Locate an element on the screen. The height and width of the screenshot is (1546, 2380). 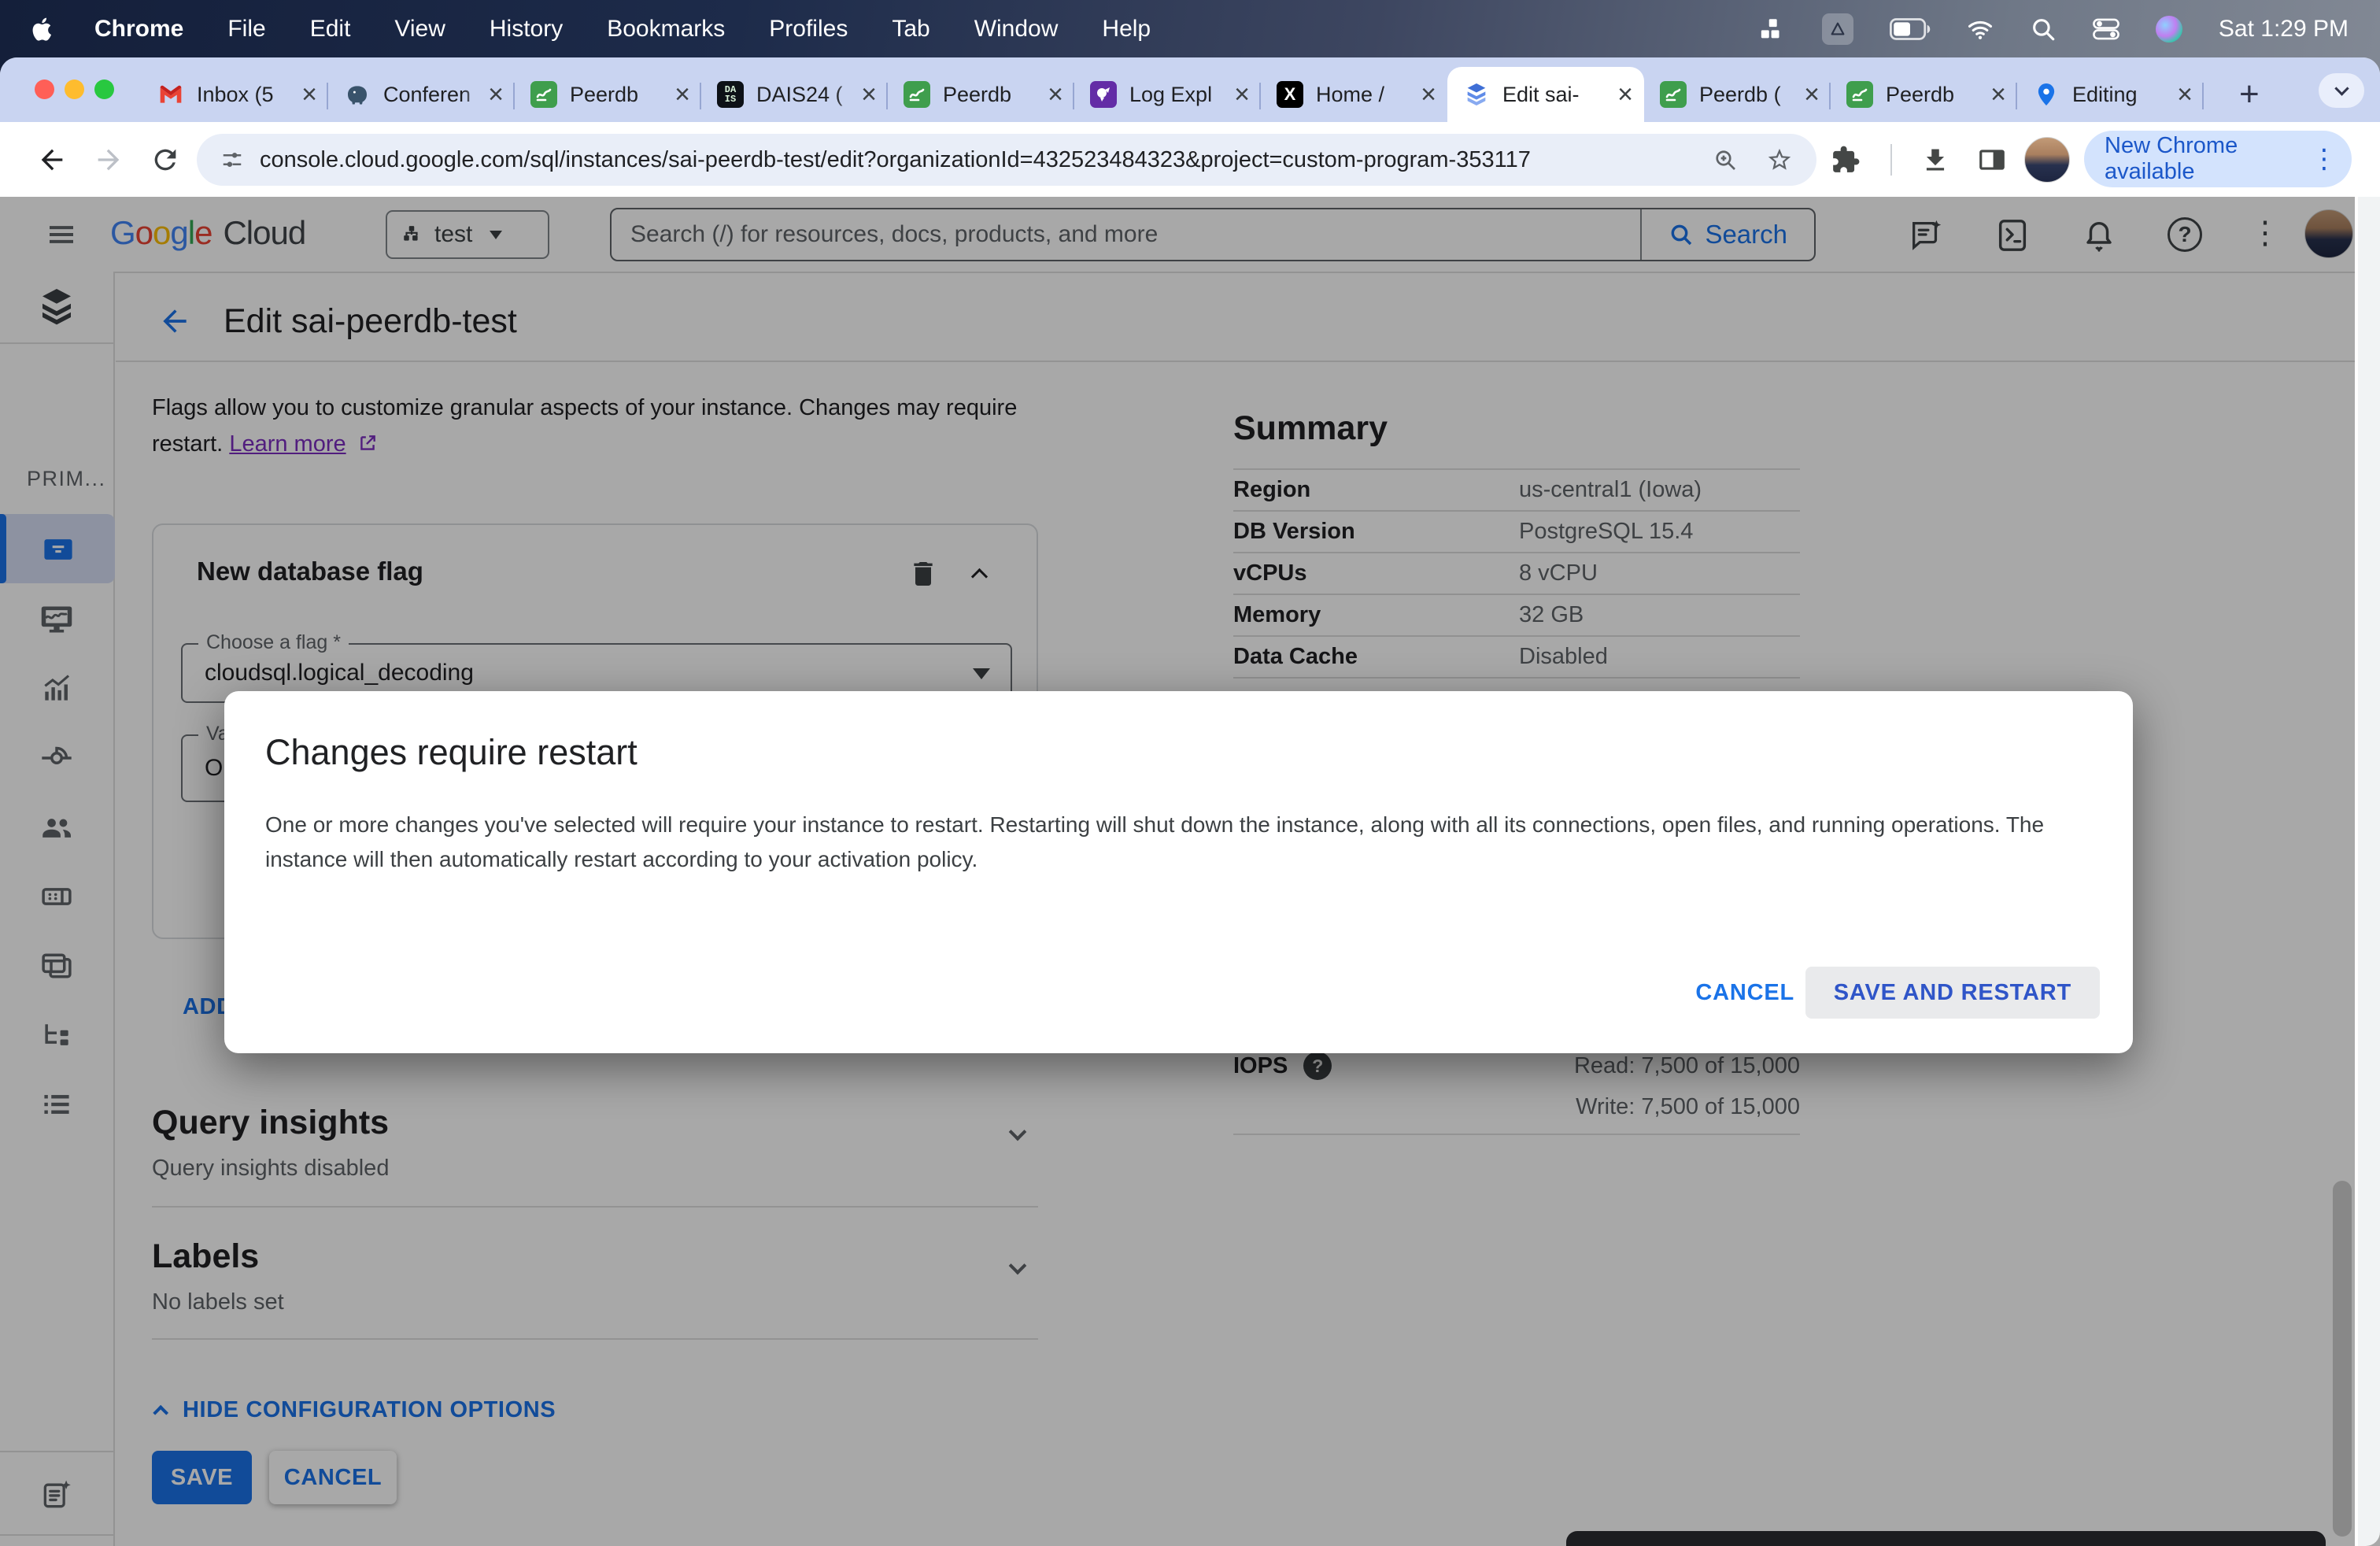
browser-tab-conference: Conferen × is located at coordinates (421, 89).